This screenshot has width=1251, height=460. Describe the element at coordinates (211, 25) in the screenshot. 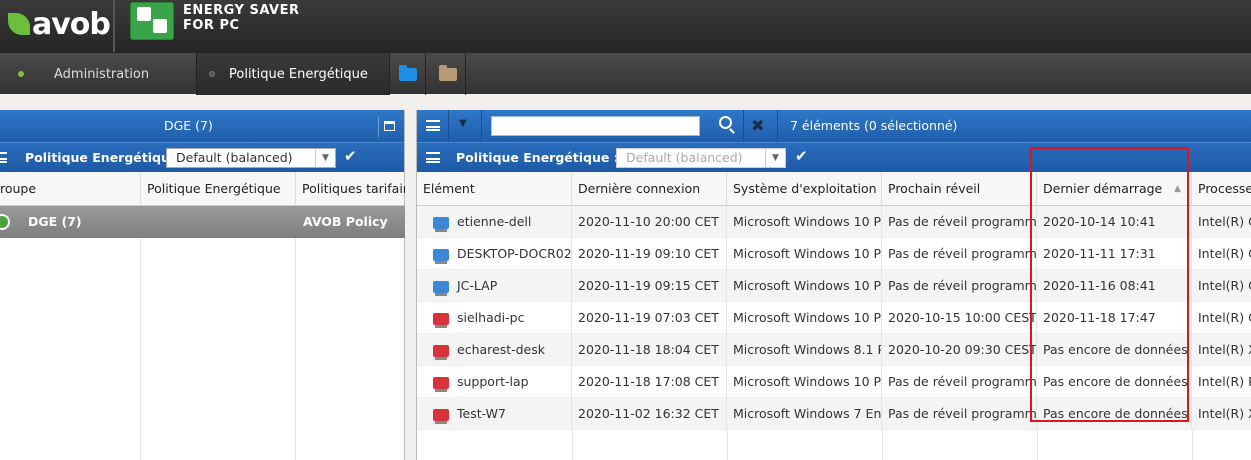

I see `app-title-line2: FOR PC` at that location.